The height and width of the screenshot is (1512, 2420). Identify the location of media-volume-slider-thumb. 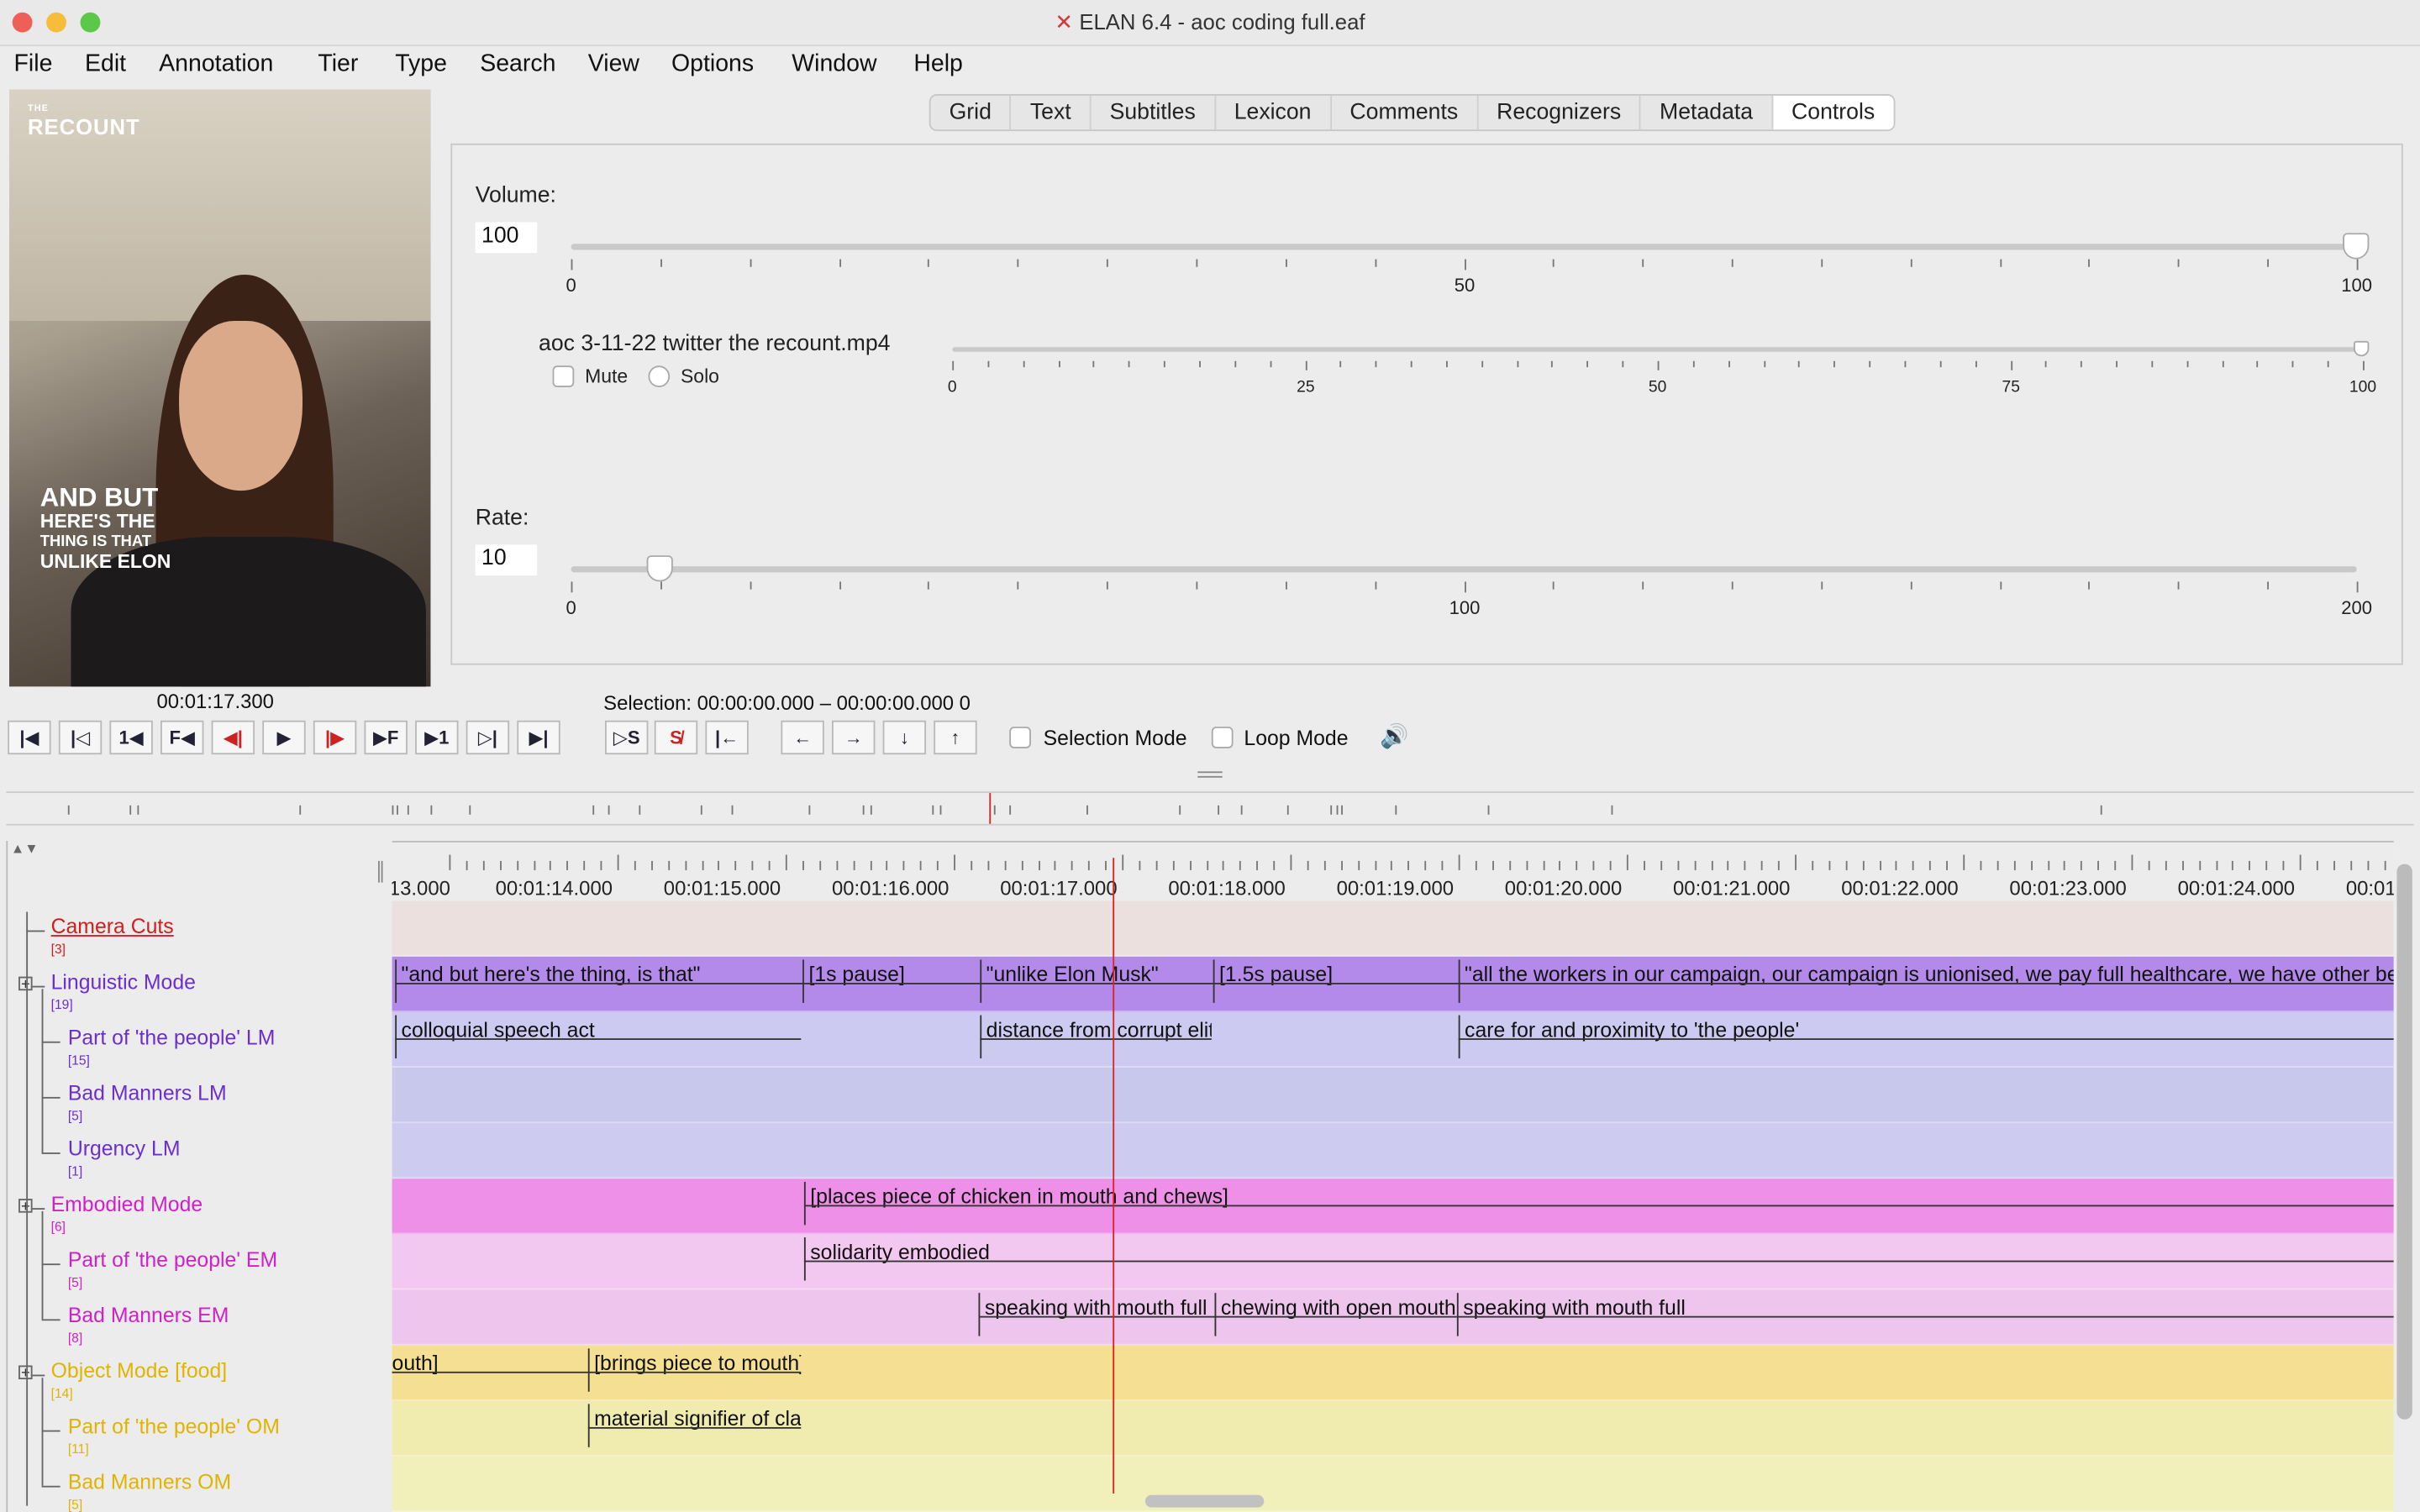
(2362, 348).